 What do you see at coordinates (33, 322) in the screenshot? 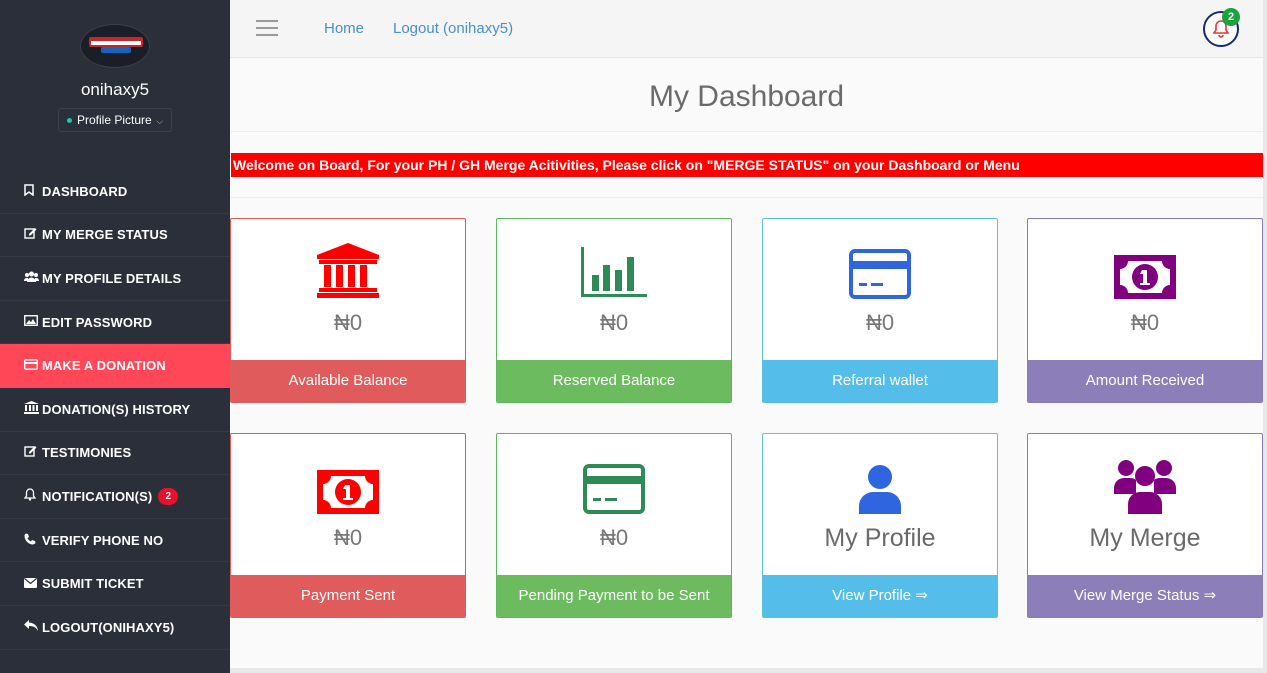
I see `image-icon` at bounding box center [33, 322].